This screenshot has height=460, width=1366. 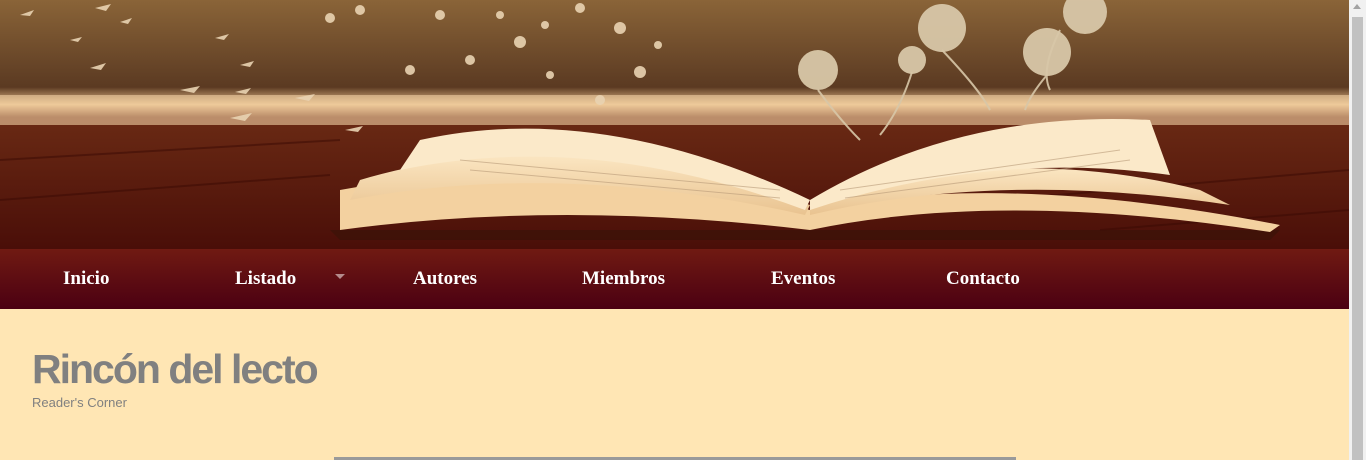 I want to click on scrollbar-thumb, so click(x=1357, y=238).